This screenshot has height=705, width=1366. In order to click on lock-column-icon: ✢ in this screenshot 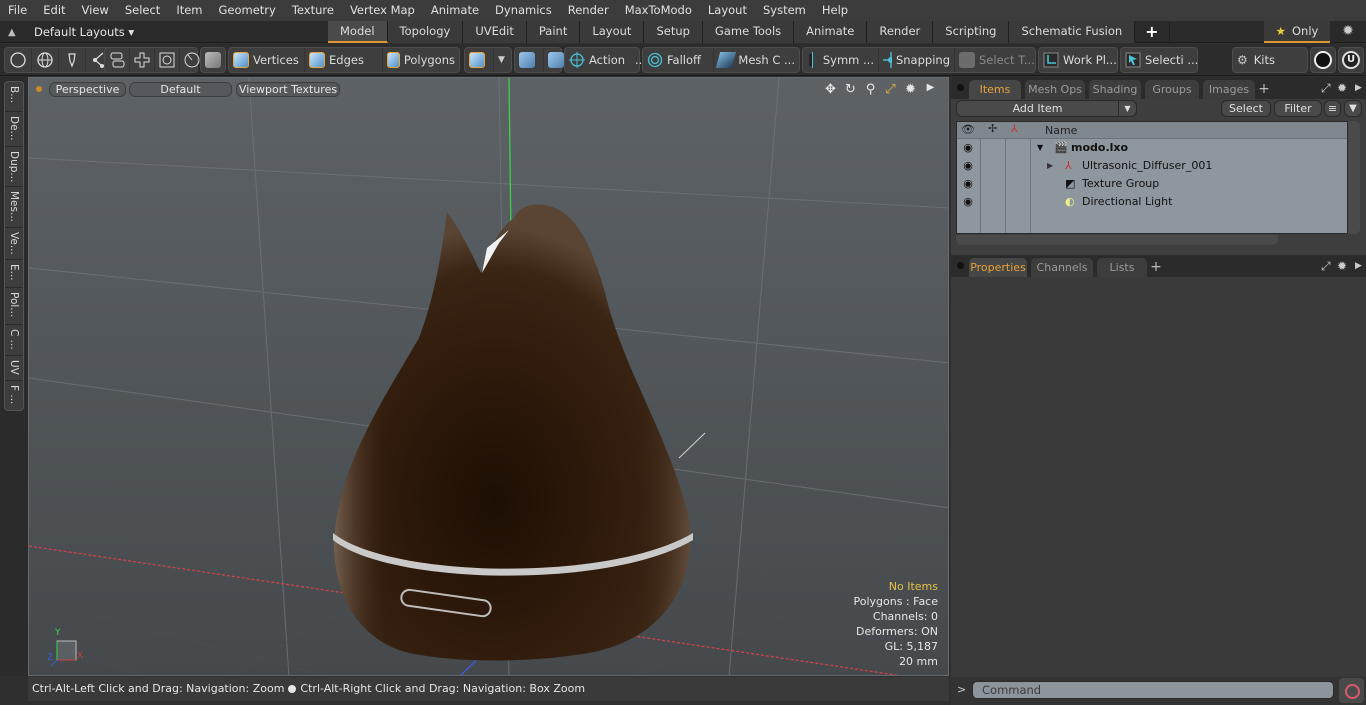, I will do `click(992, 128)`.